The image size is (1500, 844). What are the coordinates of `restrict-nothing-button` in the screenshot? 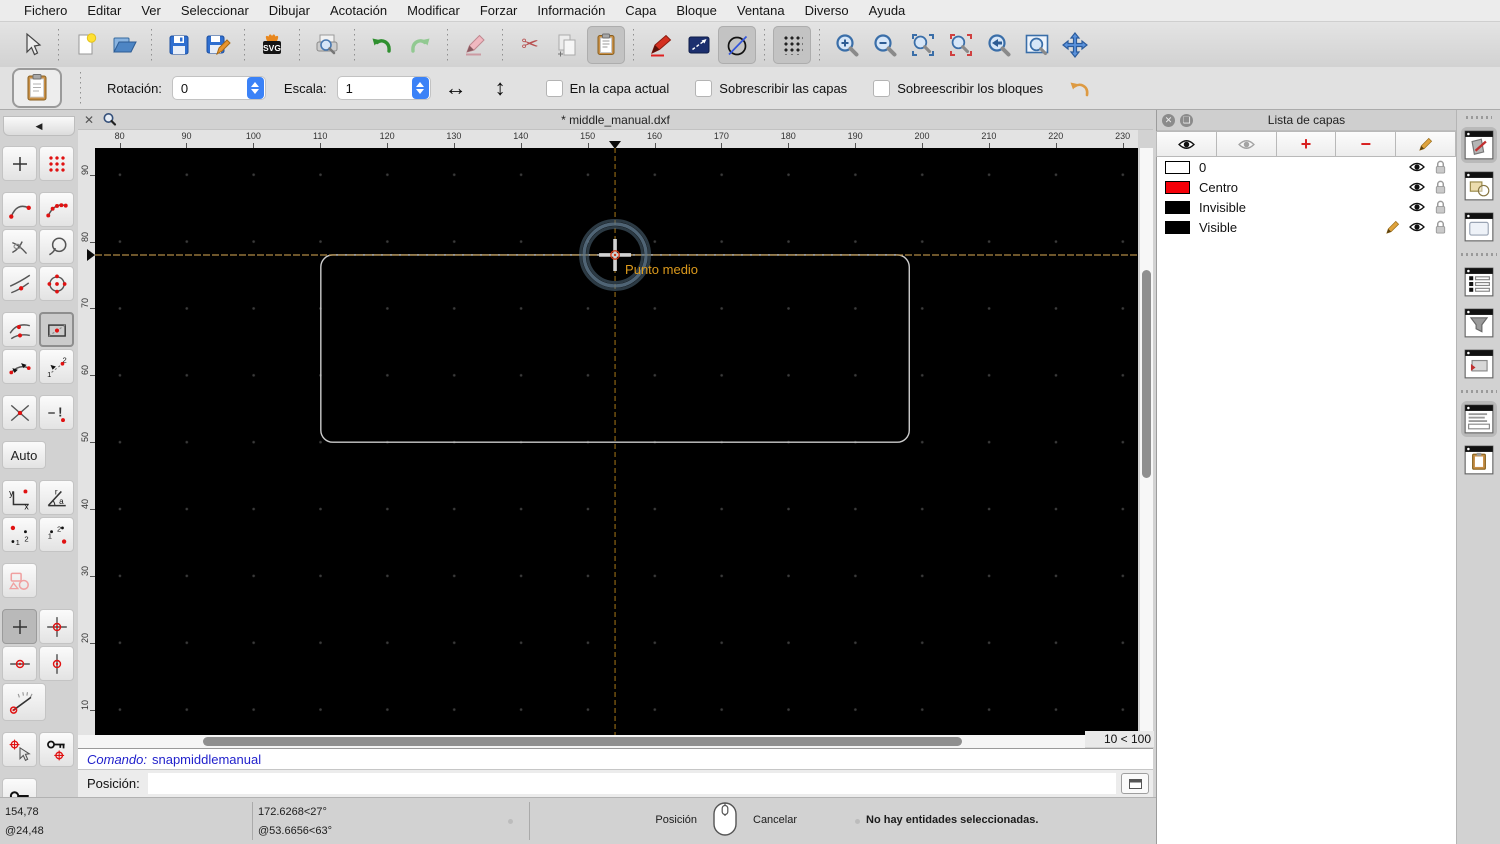 It's located at (19, 626).